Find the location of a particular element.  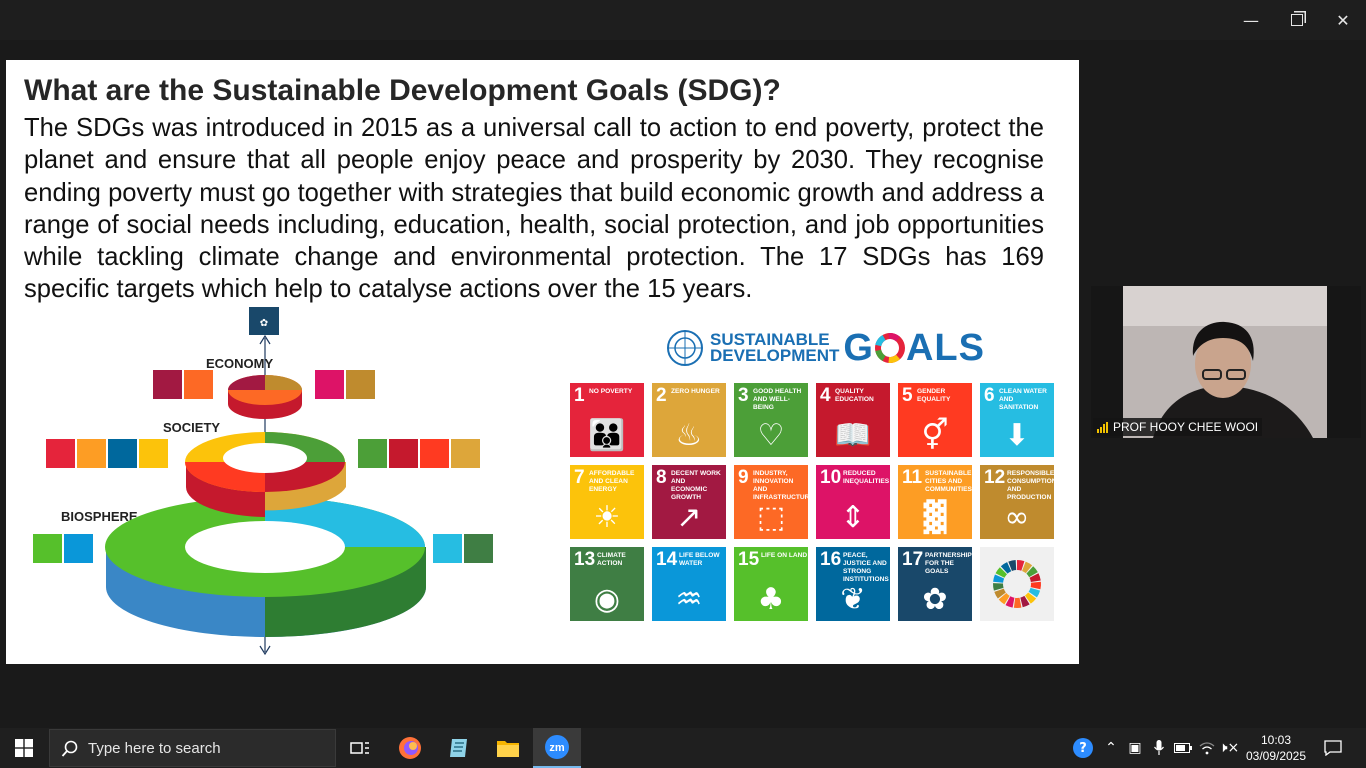

clock-time: 10:03 is located at coordinates (1276, 740).